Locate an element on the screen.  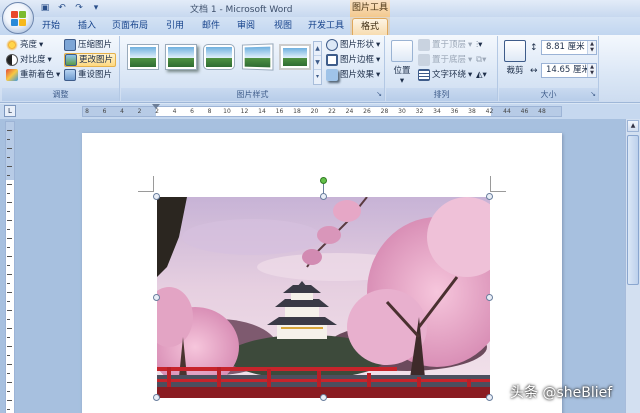
vertical-ruler is located at coordinates (10, 267).